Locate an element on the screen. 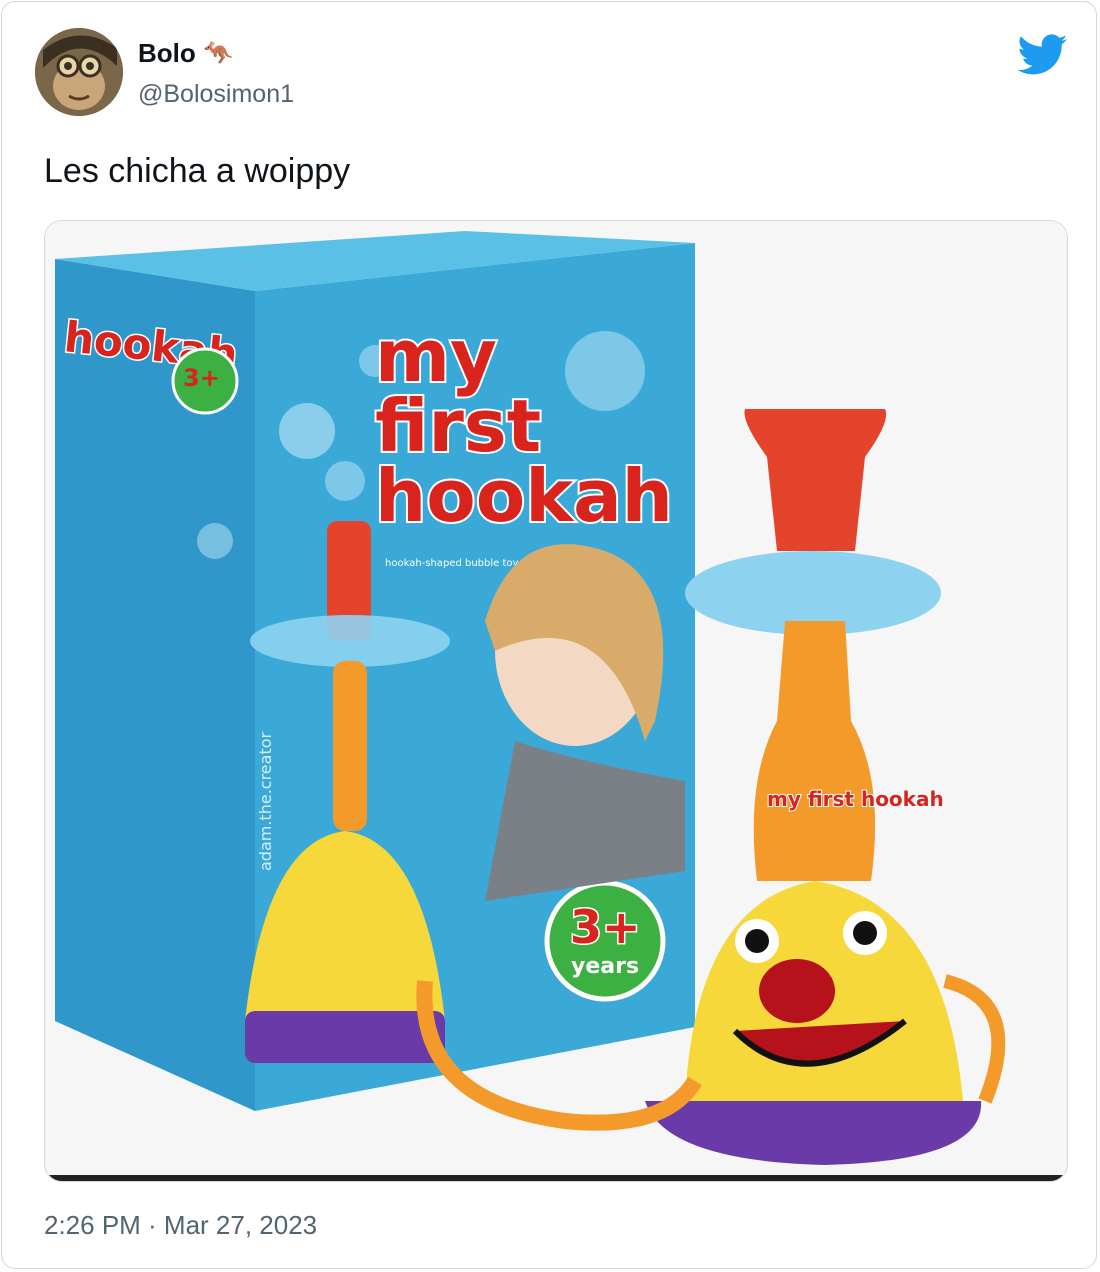 The height and width of the screenshot is (1272, 1100). kangaroo-emoji: 🦘 is located at coordinates (218, 53).